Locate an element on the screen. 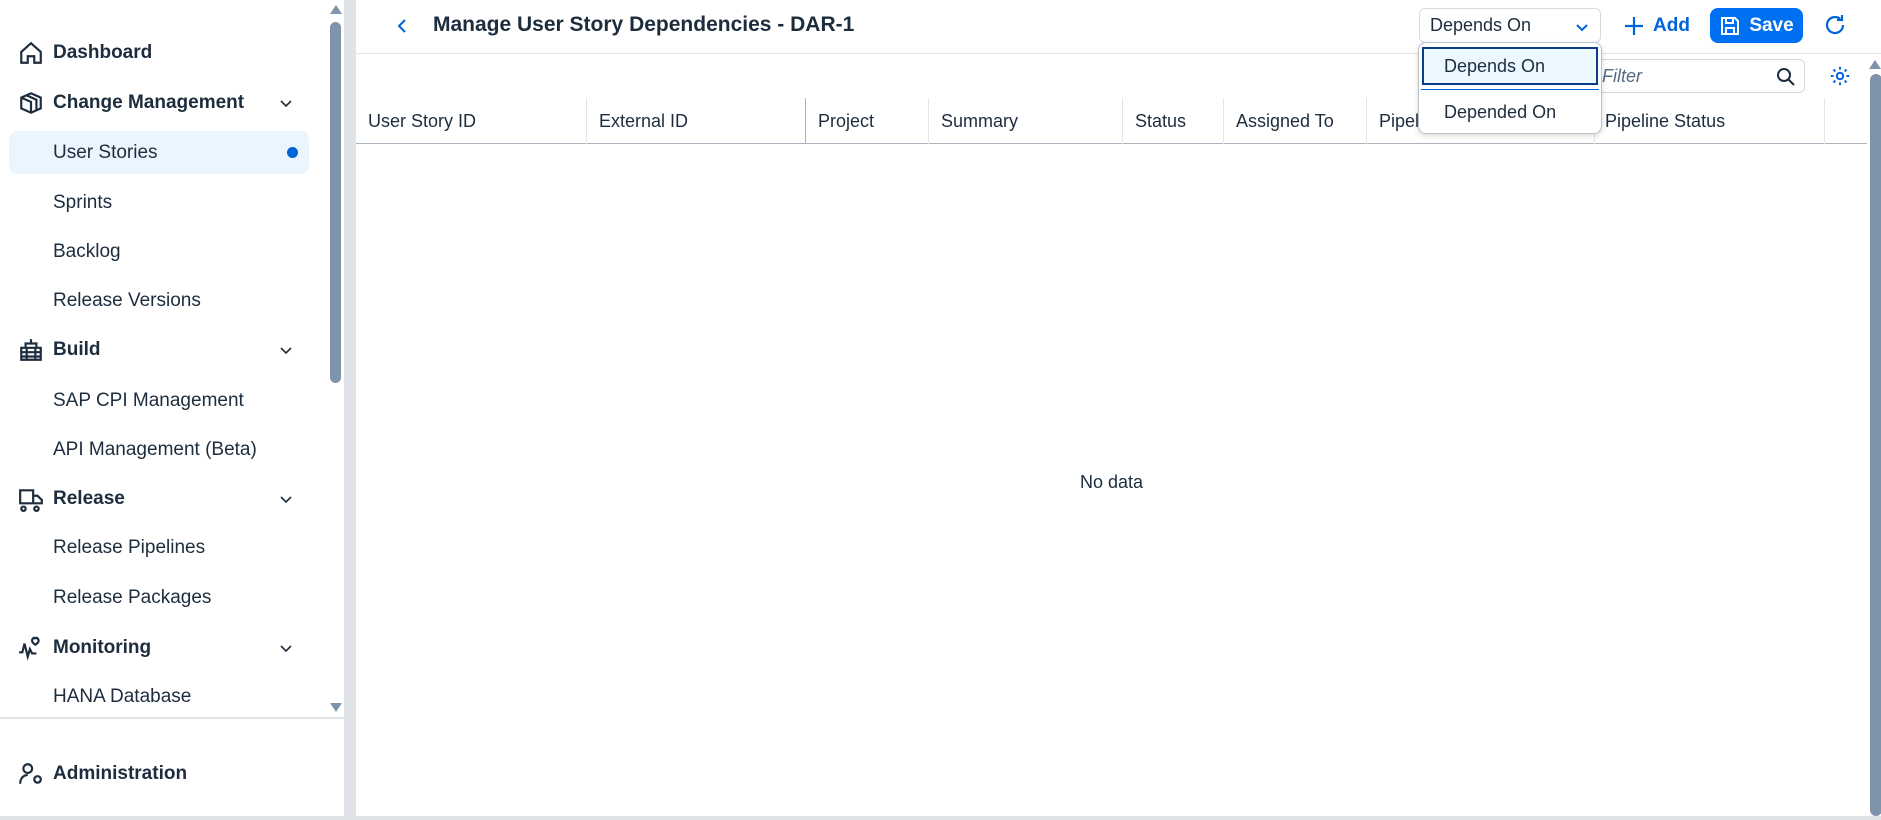  sidebar-item-build: Build is located at coordinates (160, 350).